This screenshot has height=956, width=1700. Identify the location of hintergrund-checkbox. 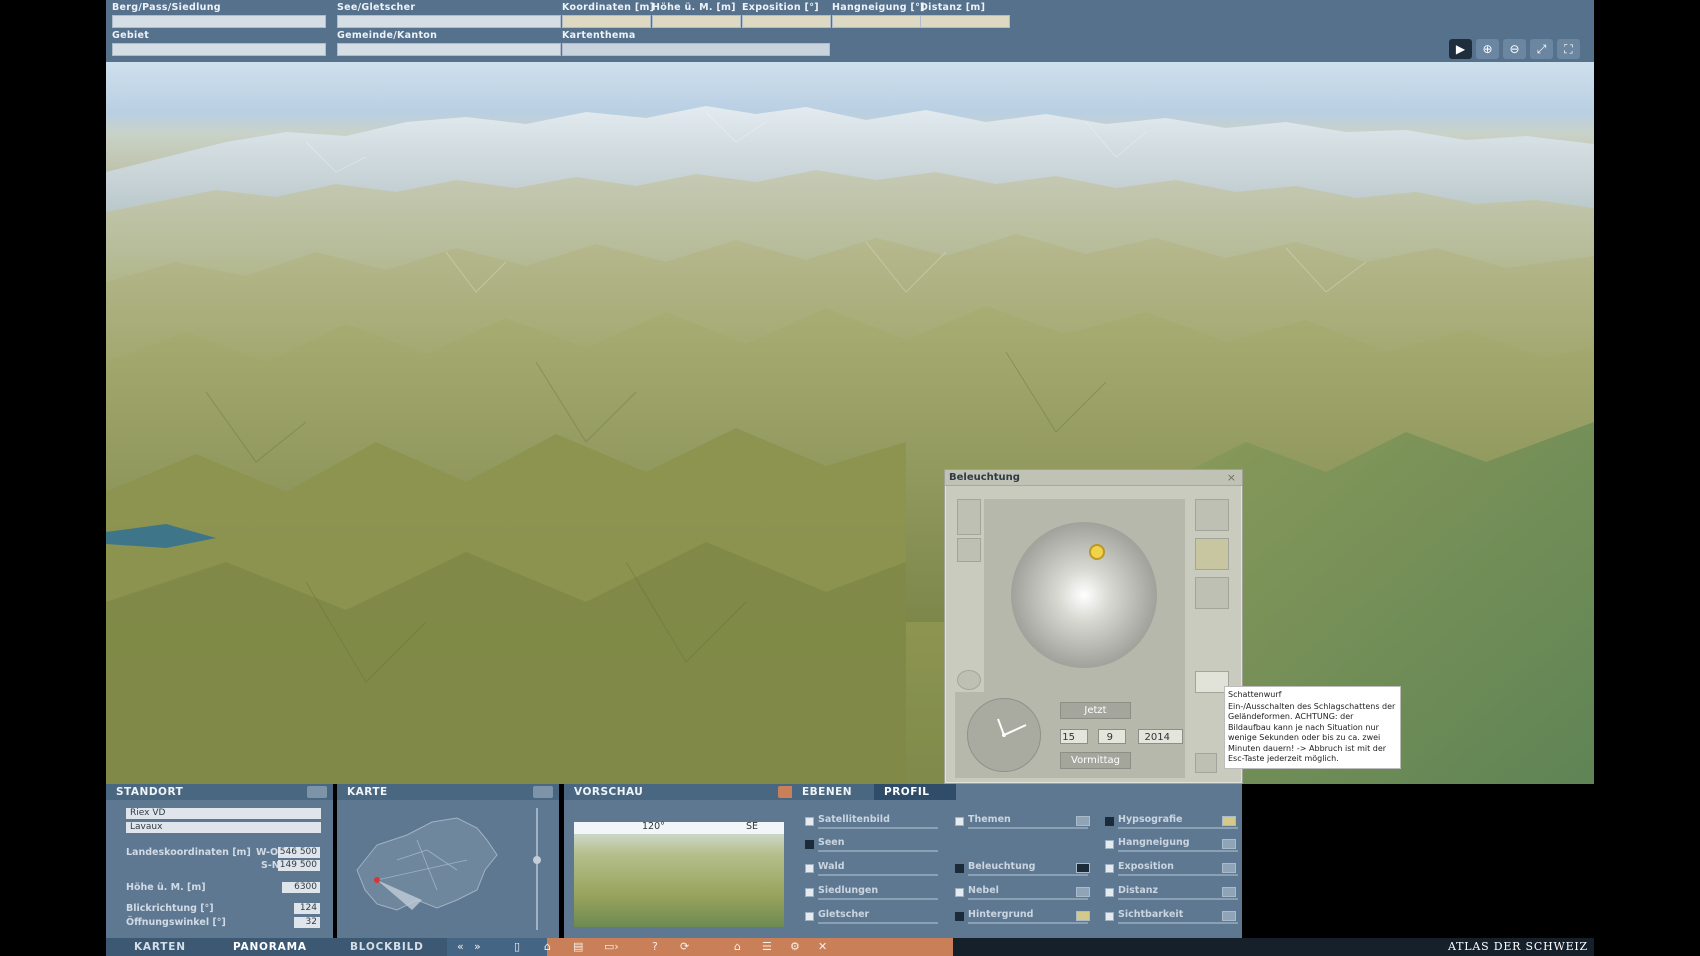
(959, 916).